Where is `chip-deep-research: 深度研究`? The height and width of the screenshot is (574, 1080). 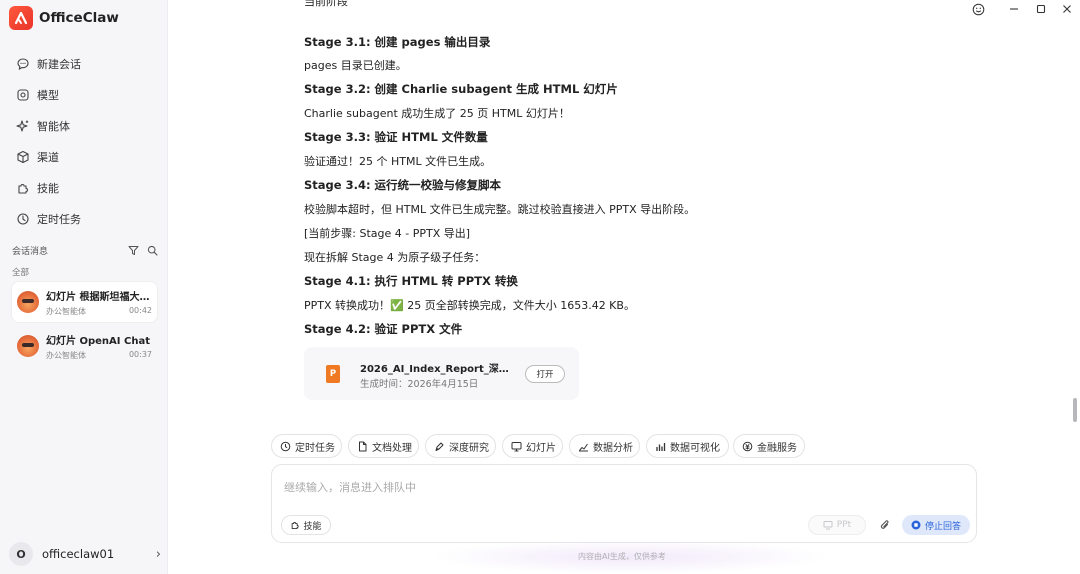
chip-deep-research: 深度研究 is located at coordinates (460, 446).